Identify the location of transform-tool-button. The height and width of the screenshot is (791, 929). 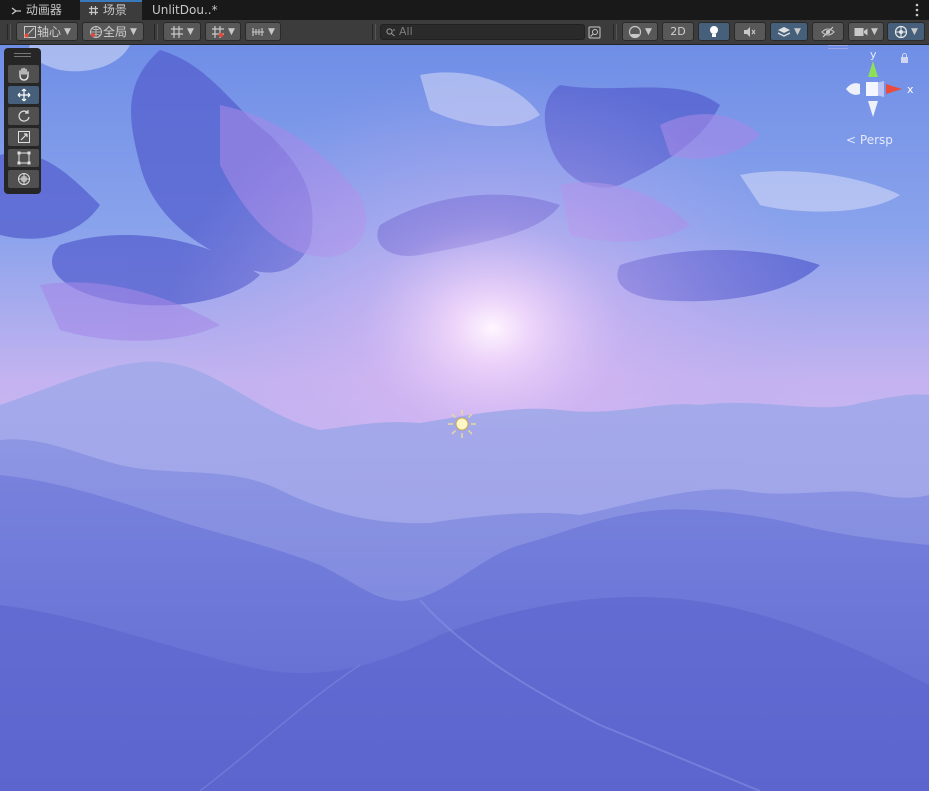
(23, 179).